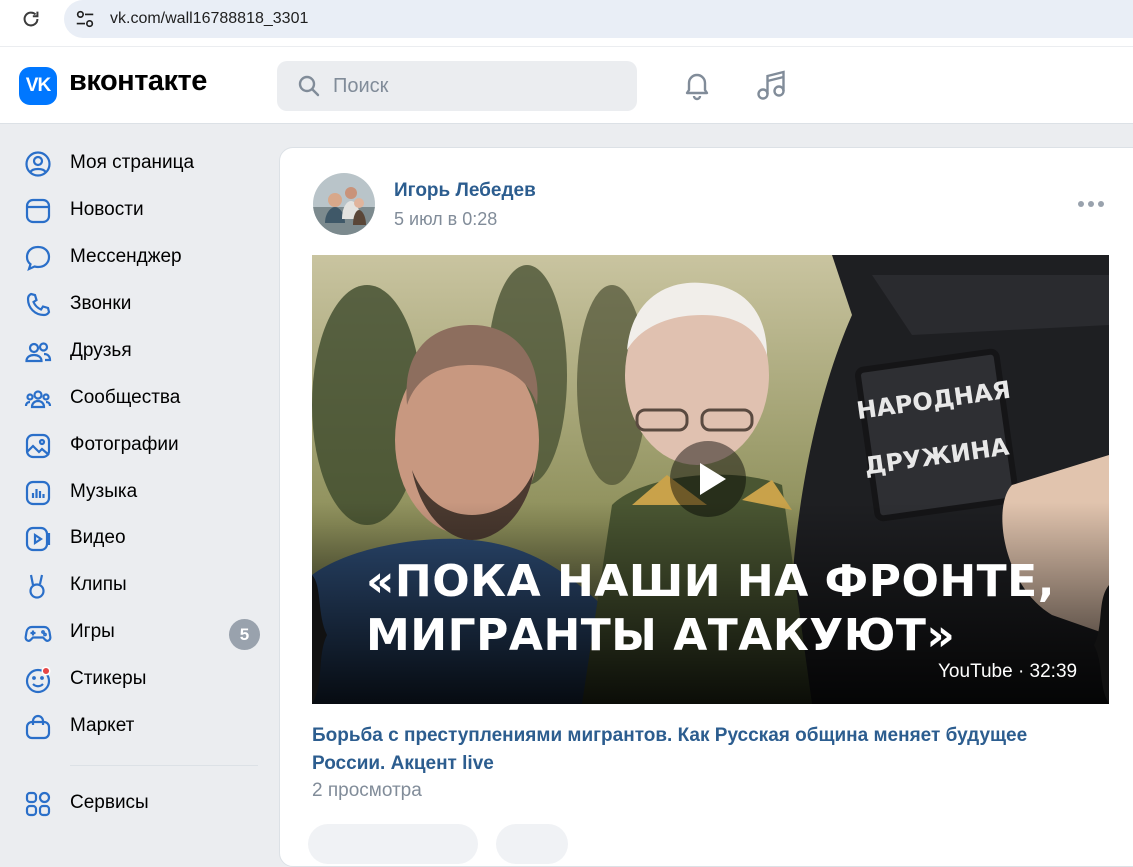 This screenshot has width=1133, height=867. What do you see at coordinates (38, 86) in the screenshot?
I see `vk-logo-icon: VK` at bounding box center [38, 86].